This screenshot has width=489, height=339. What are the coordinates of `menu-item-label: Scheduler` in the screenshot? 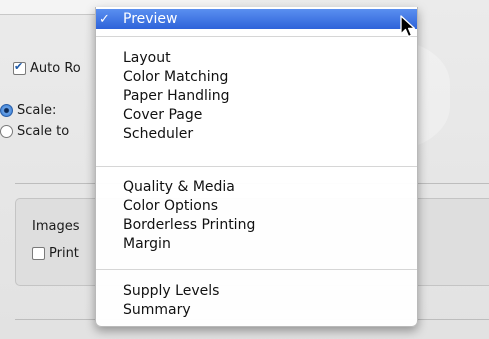 It's located at (158, 134).